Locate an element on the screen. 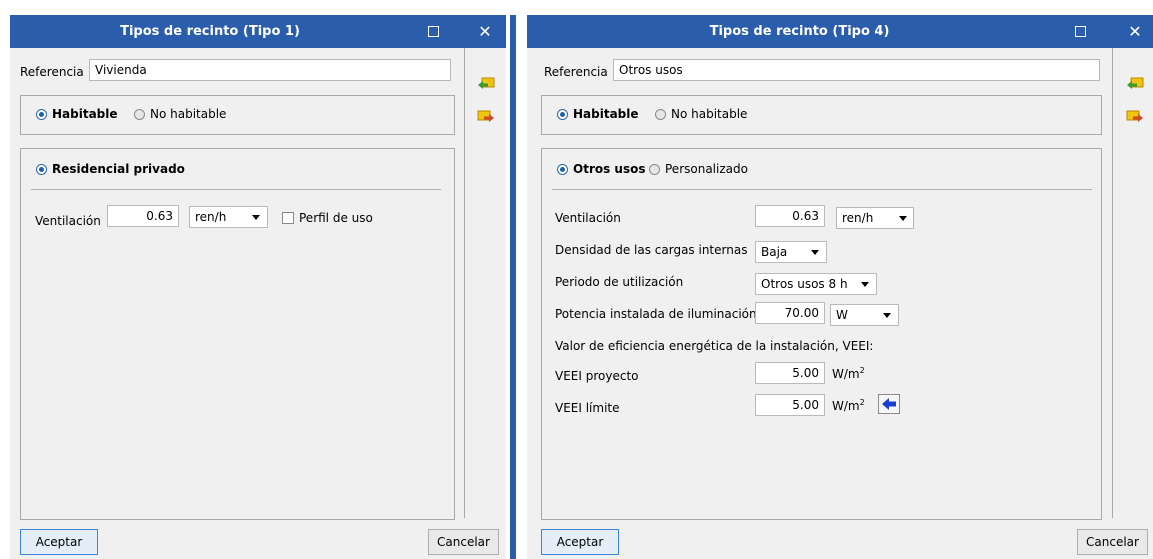  personalizado-radio is located at coordinates (654, 169).